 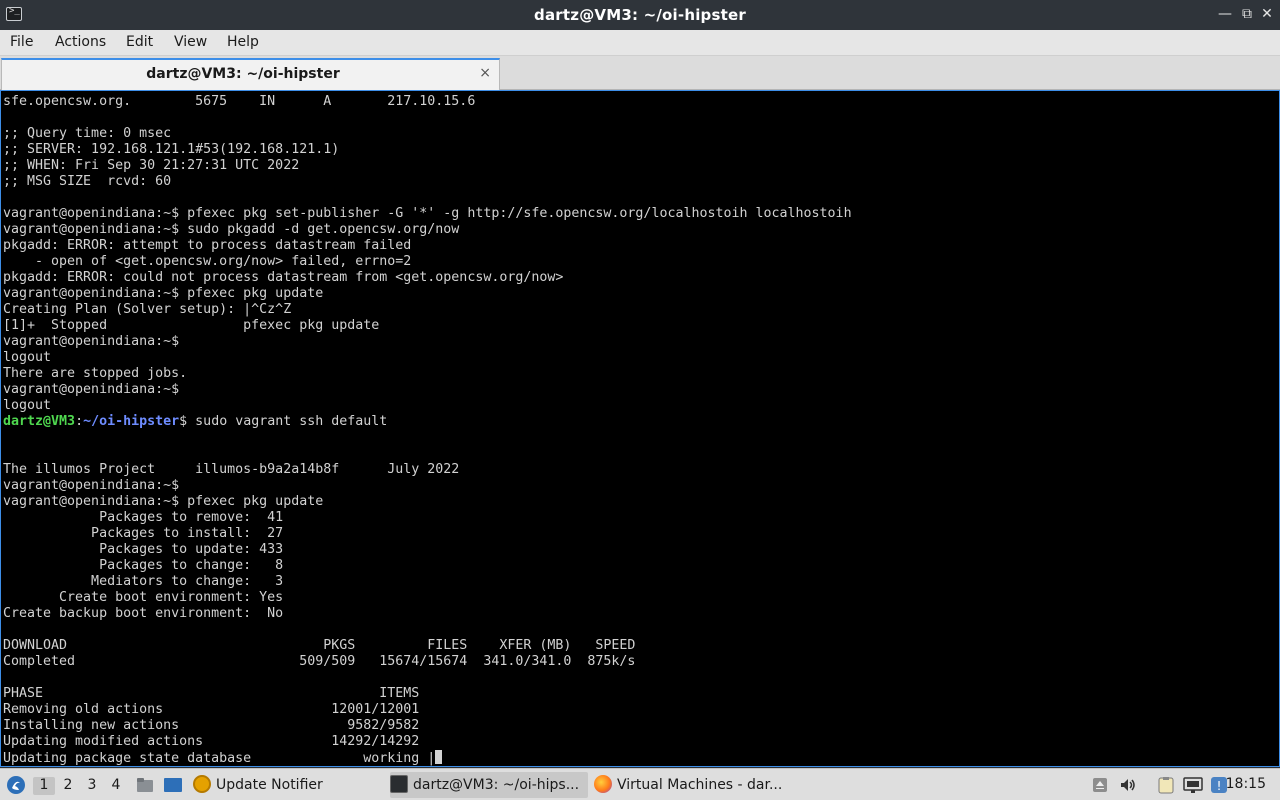 What do you see at coordinates (202, 784) in the screenshot?
I see `update-notifier-icon` at bounding box center [202, 784].